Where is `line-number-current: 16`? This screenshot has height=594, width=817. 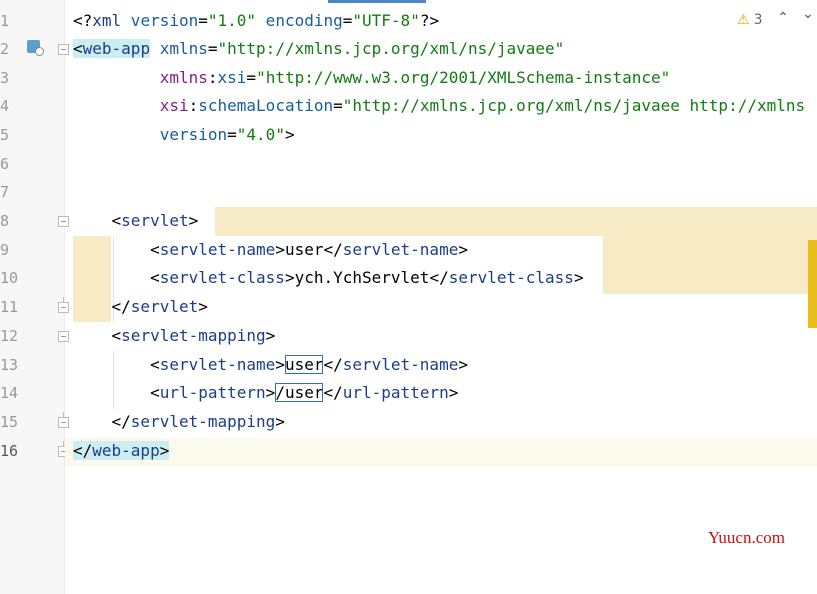 line-number-current: 16 is located at coordinates (9, 451).